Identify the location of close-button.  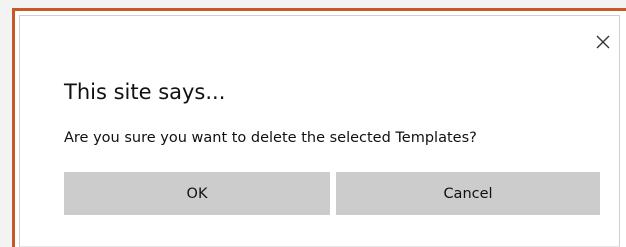
(603, 42).